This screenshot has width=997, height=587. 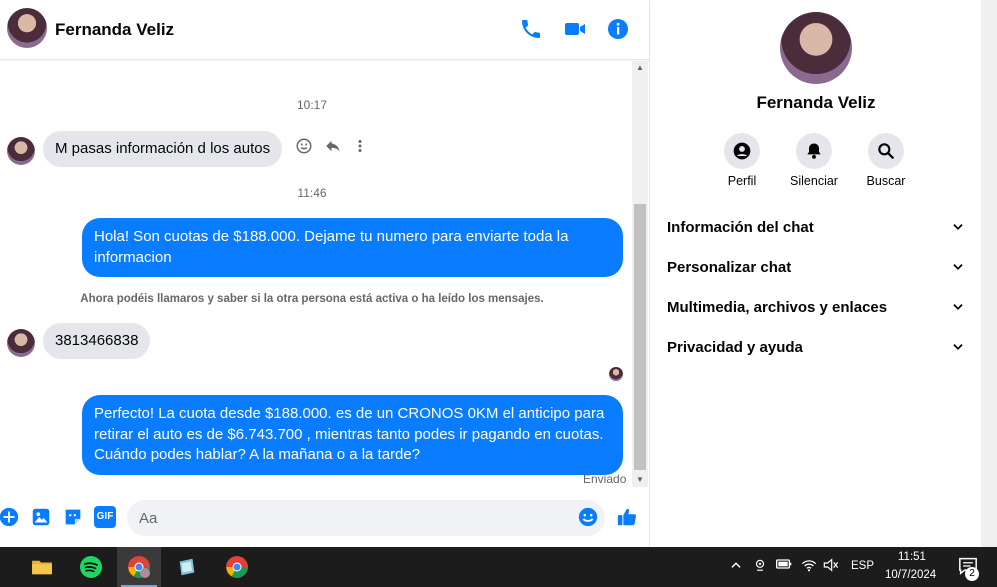 I want to click on profile-action: Perfil, so click(x=742, y=160).